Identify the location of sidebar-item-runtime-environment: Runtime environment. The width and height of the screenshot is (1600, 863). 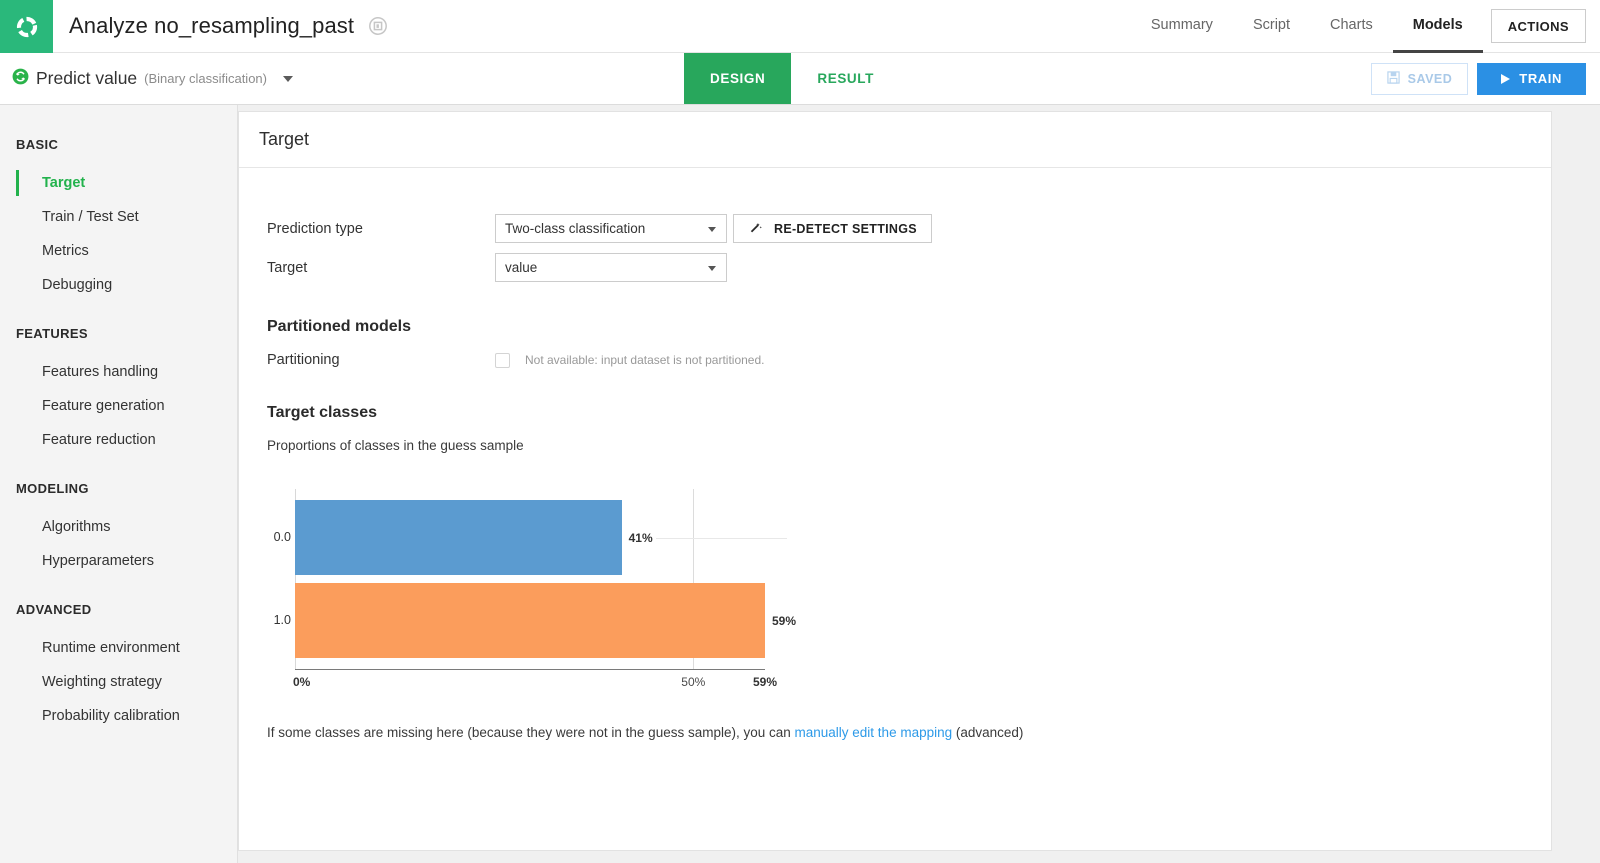
(118, 648).